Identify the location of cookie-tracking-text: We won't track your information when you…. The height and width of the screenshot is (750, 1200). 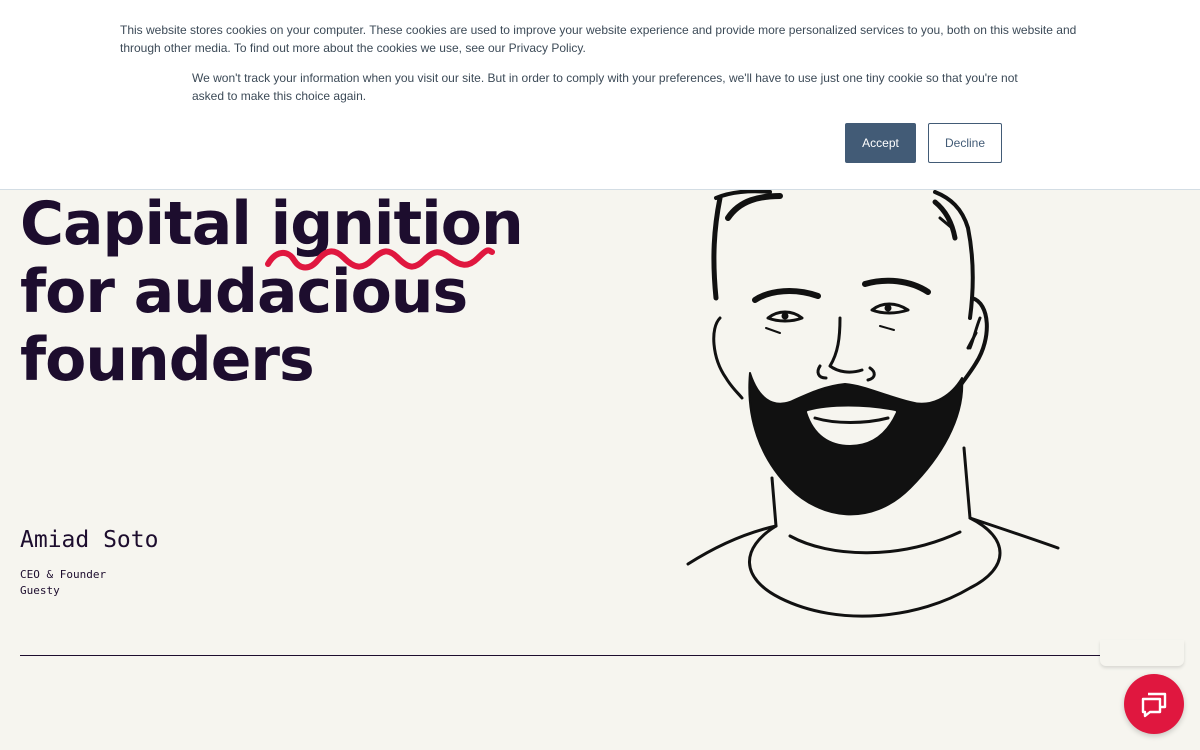
(605, 87).